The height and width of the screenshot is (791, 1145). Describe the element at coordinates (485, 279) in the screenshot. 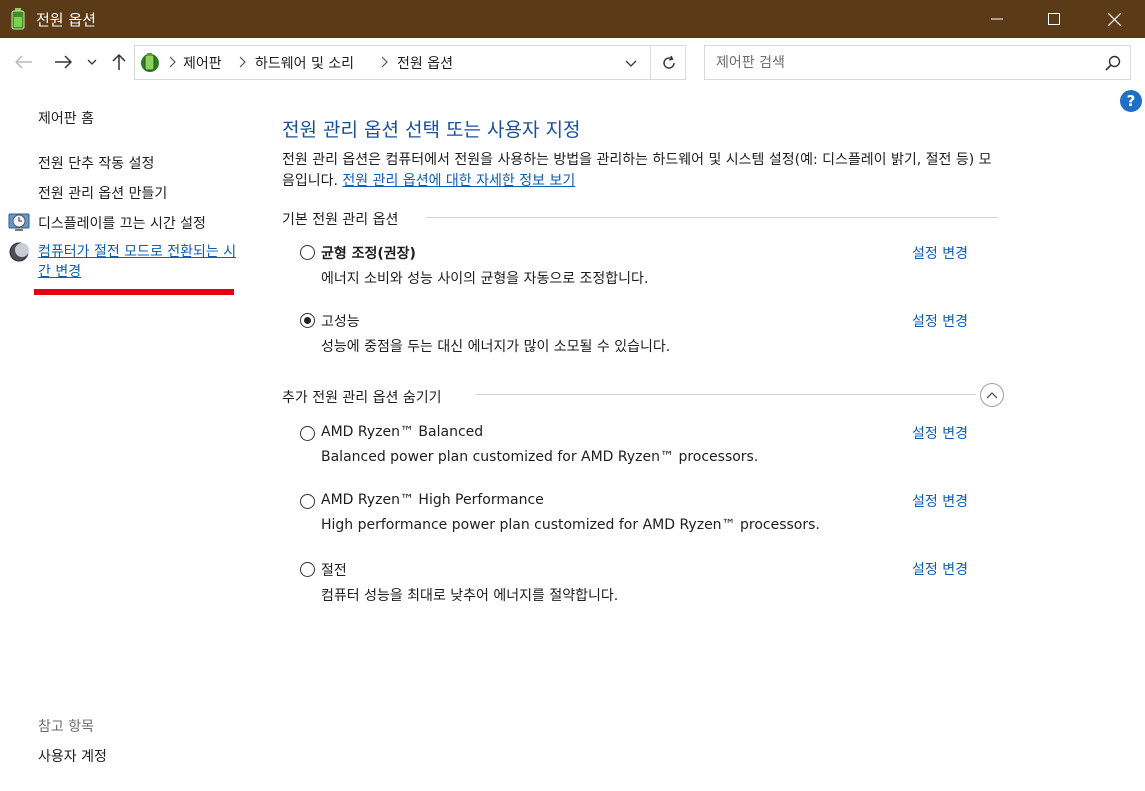

I see `plan-desc-balanced: 에너지 소비와 성능 사이의 균형을 자동으로 조정합니다.` at that location.